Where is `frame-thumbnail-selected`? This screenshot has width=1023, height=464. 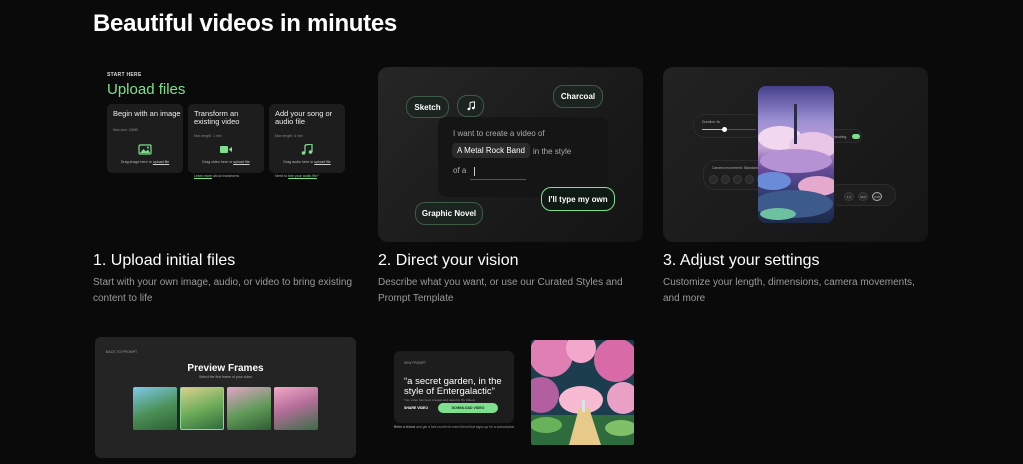
frame-thumbnail-selected is located at coordinates (202, 408).